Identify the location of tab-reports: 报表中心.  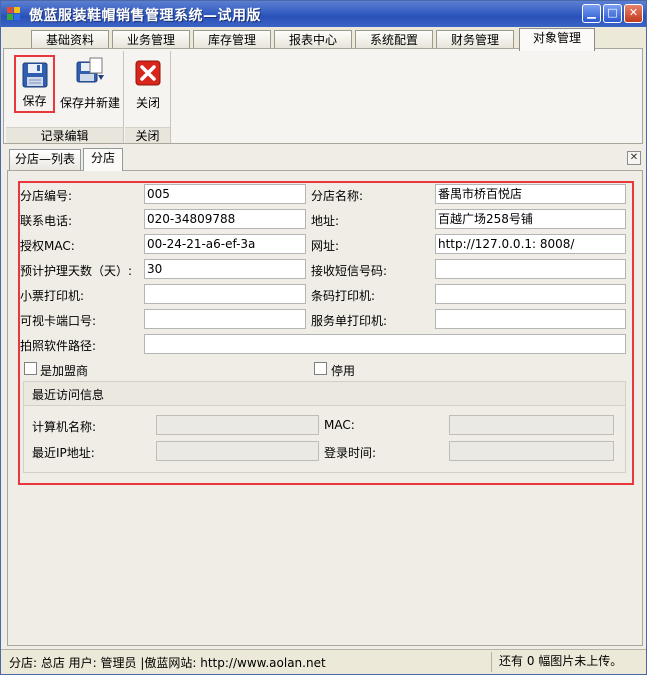
(313, 40).